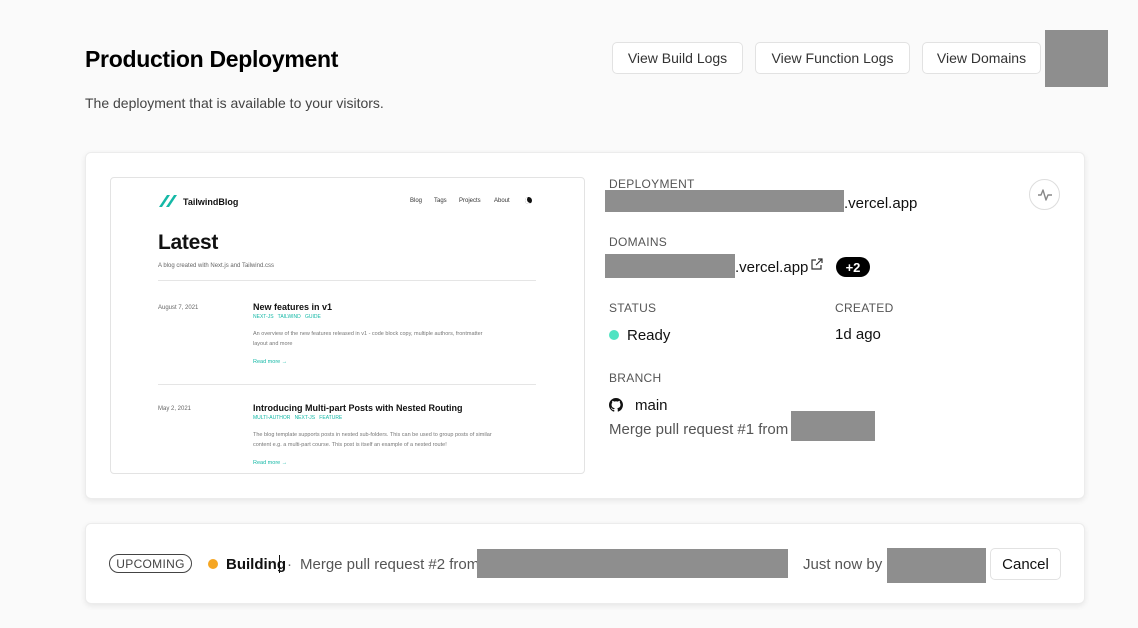  I want to click on view-domains-button: View Domains, so click(981, 58).